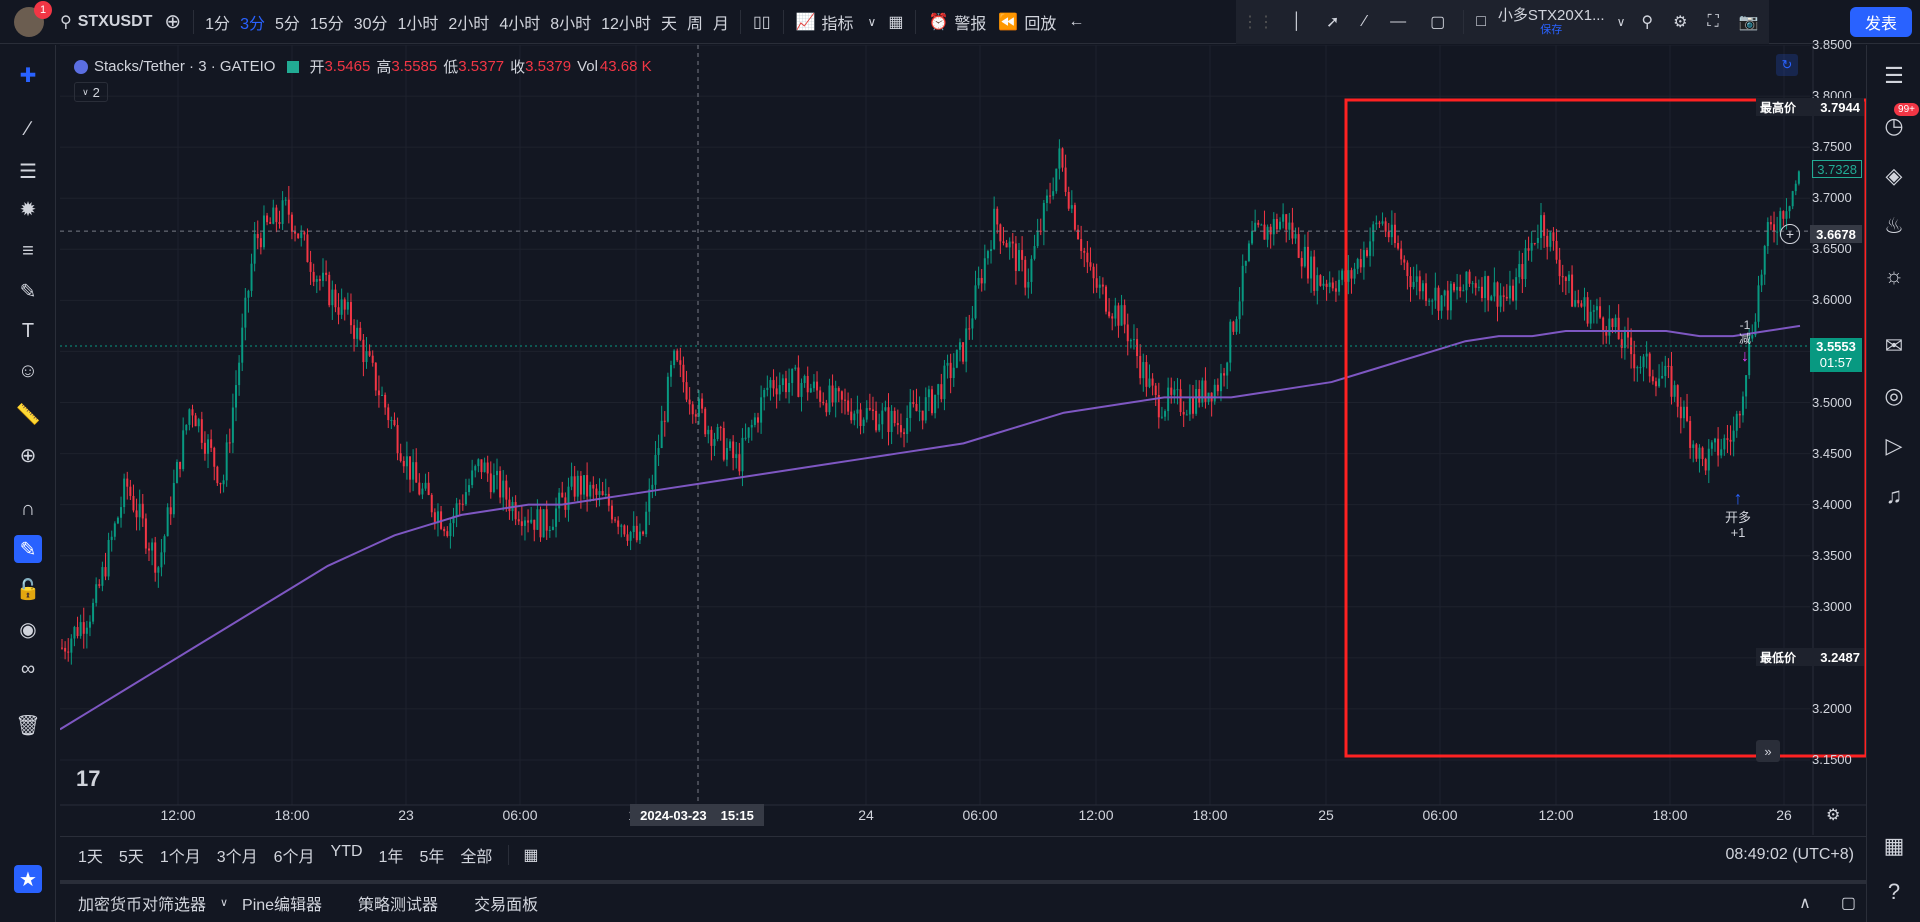 The height and width of the screenshot is (922, 1920). What do you see at coordinates (252, 22) in the screenshot?
I see `interval-1: 3分` at bounding box center [252, 22].